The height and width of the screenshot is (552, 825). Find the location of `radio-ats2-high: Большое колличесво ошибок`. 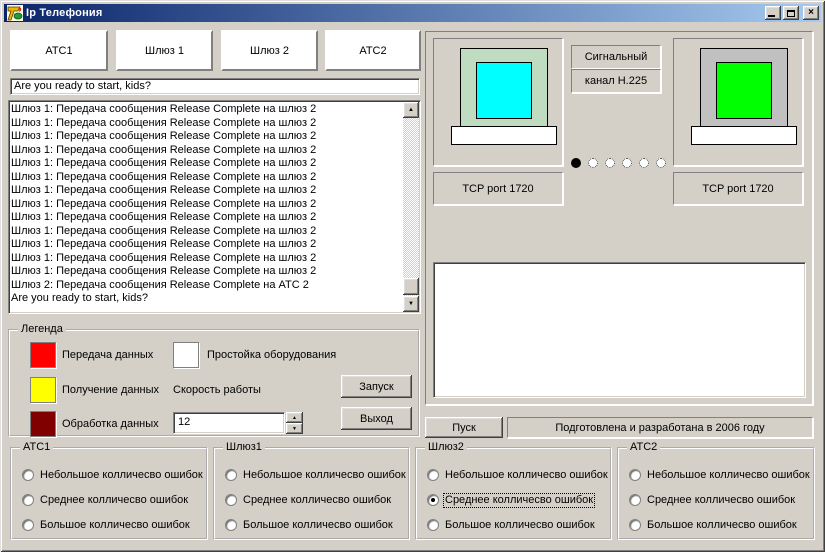

radio-ats2-high: Большое колличесво ошибок is located at coordinates (713, 525).